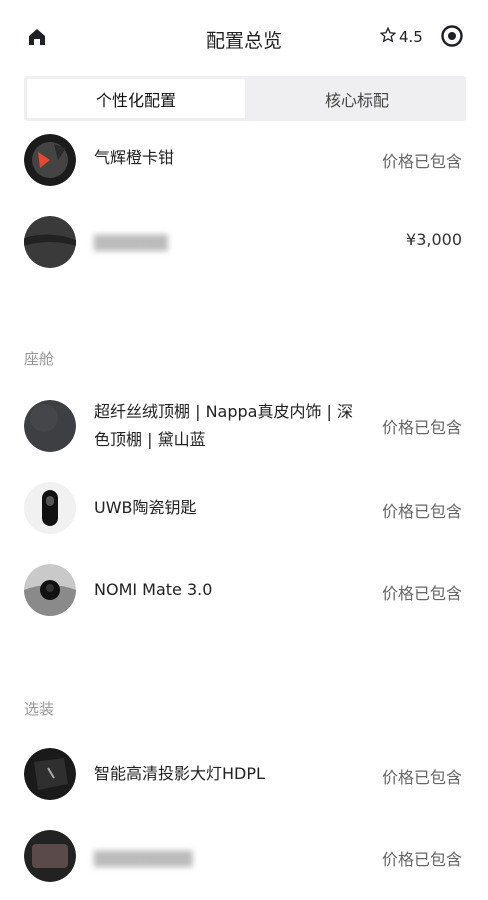 This screenshot has width=488, height=900. I want to click on list-item: UWB陶瓷钥匙 价格已包含, so click(244, 511).